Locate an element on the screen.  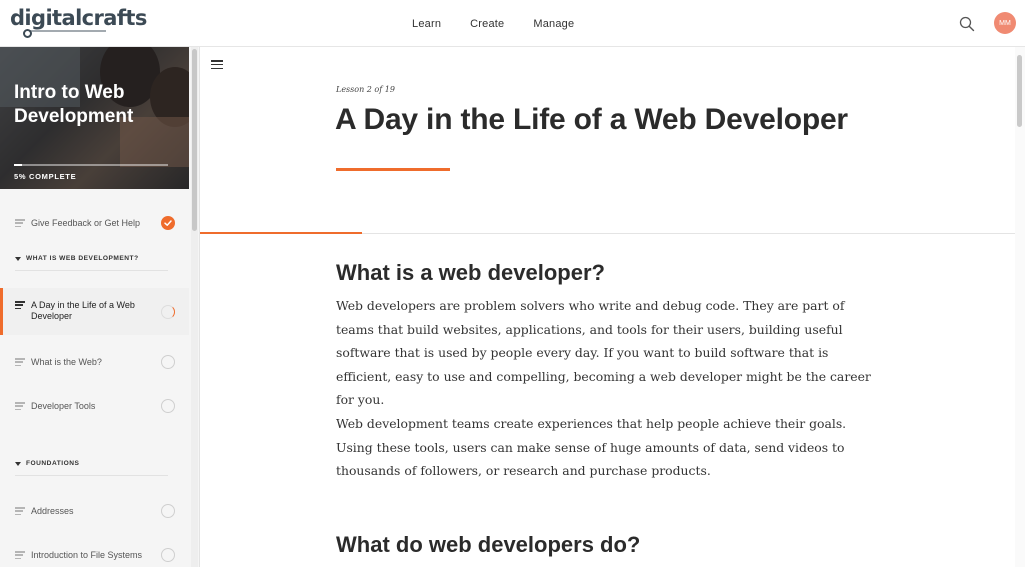
section-heading: What do web developers do? is located at coordinates (488, 544).